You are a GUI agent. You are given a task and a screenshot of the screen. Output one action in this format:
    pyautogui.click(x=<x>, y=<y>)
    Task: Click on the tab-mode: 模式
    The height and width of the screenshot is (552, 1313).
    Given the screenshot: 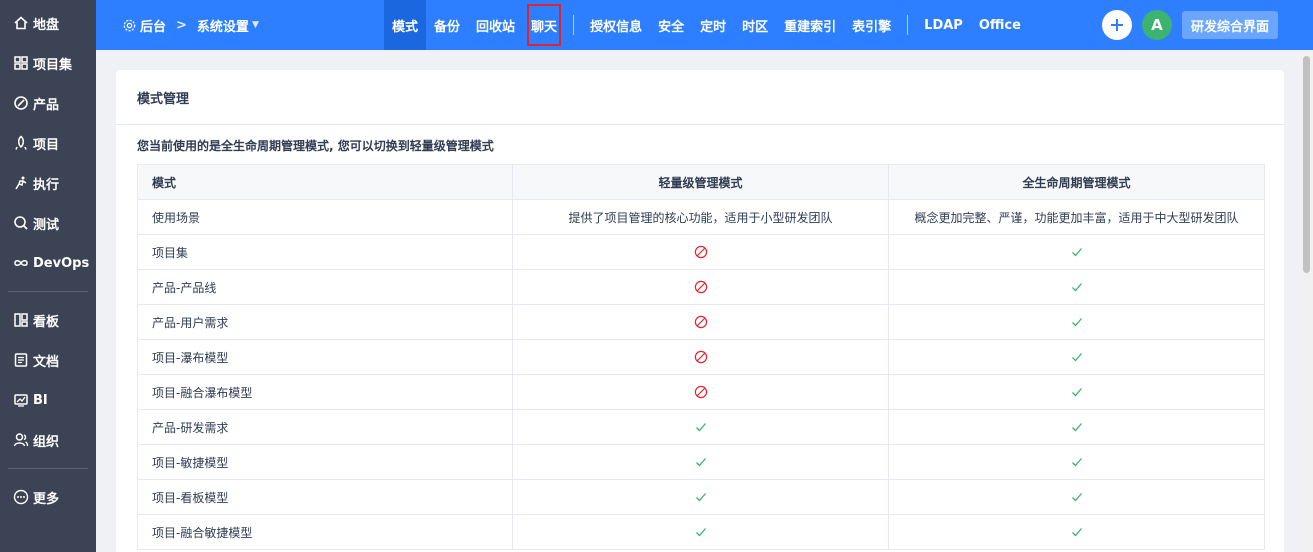 What is the action you would take?
    pyautogui.click(x=405, y=25)
    